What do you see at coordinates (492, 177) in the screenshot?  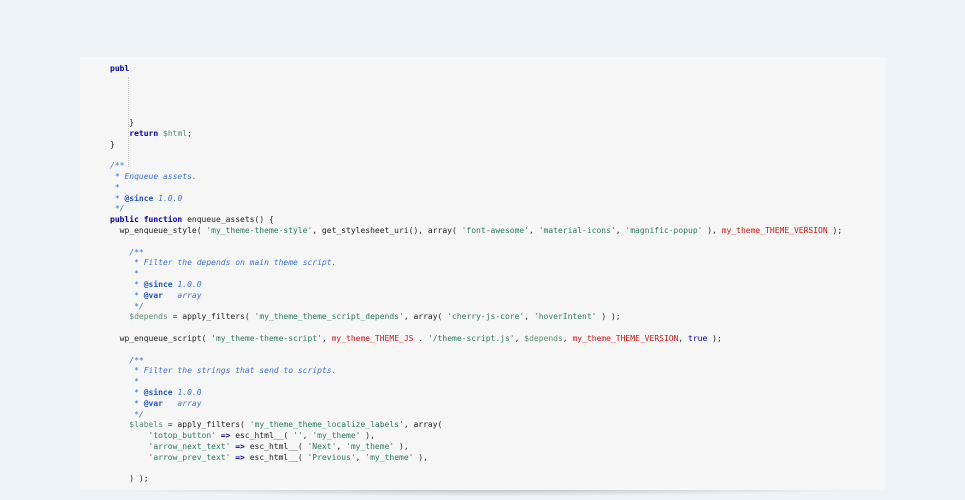 I see `code-line: * Enqueue assets.` at bounding box center [492, 177].